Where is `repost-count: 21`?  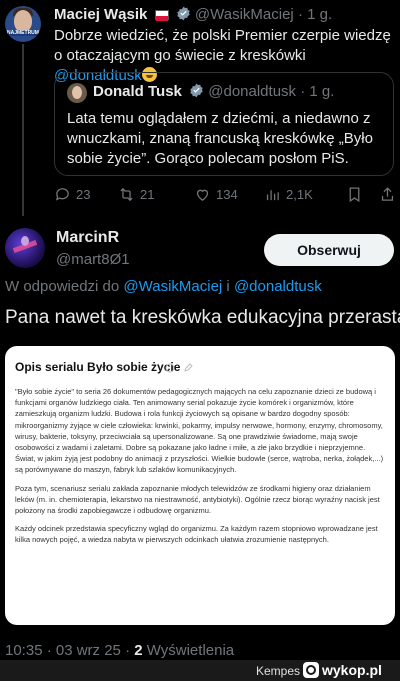 repost-count: 21 is located at coordinates (147, 194).